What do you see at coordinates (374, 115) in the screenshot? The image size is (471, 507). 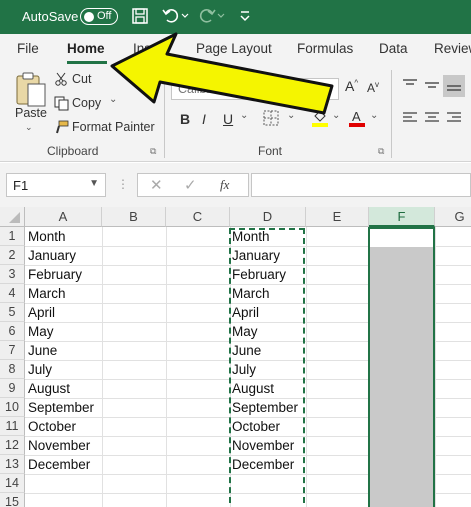 I see `font-color-dropdown-icon: ⌄` at bounding box center [374, 115].